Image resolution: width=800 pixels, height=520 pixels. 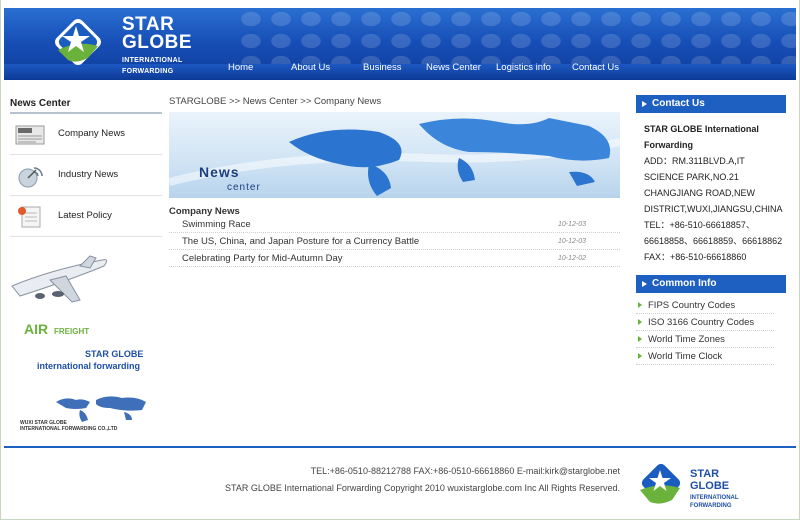 What do you see at coordinates (711, 284) in the screenshot?
I see `common-info-heading: Common Info` at bounding box center [711, 284].